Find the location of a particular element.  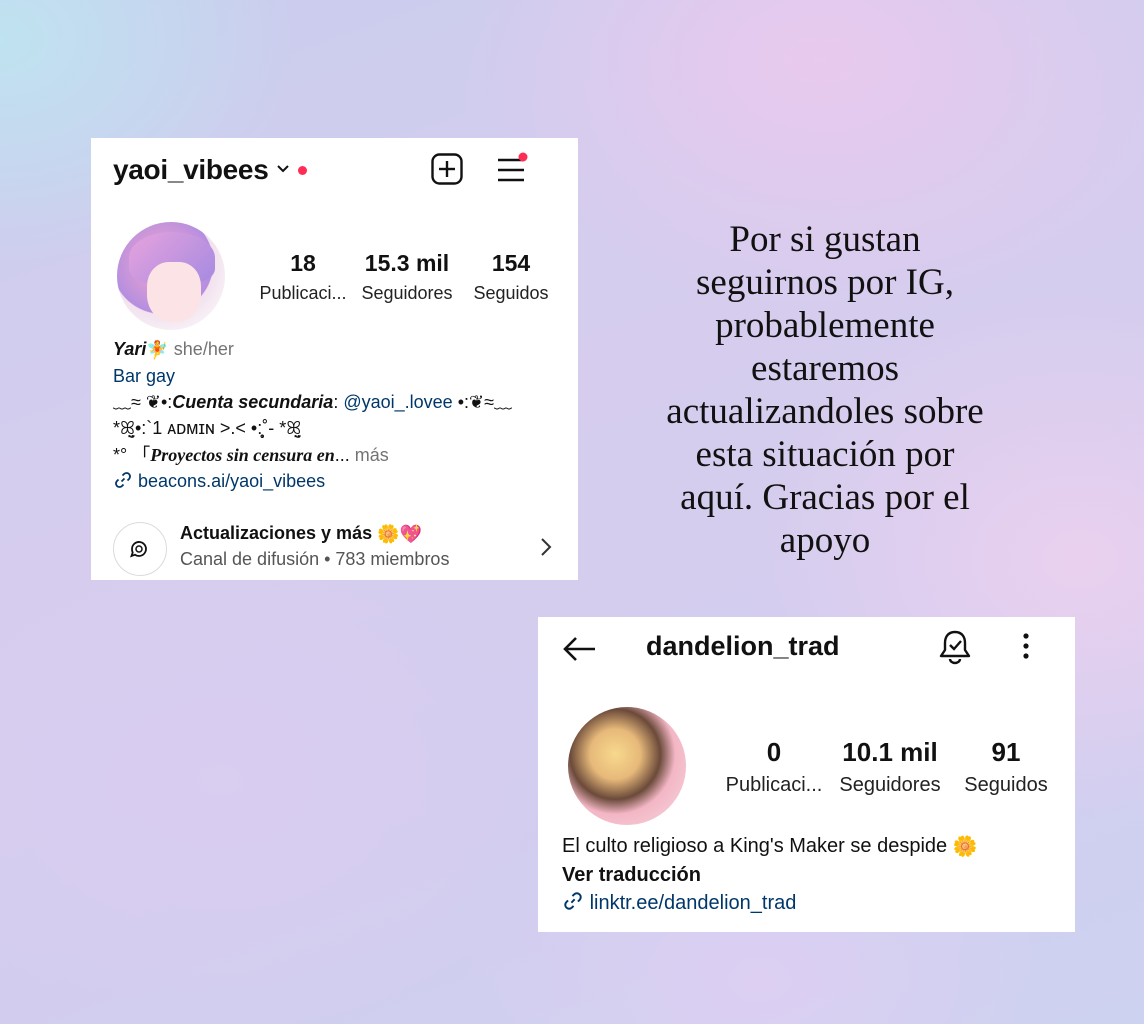

see-translation-button: Ver traducción is located at coordinates (811, 875).